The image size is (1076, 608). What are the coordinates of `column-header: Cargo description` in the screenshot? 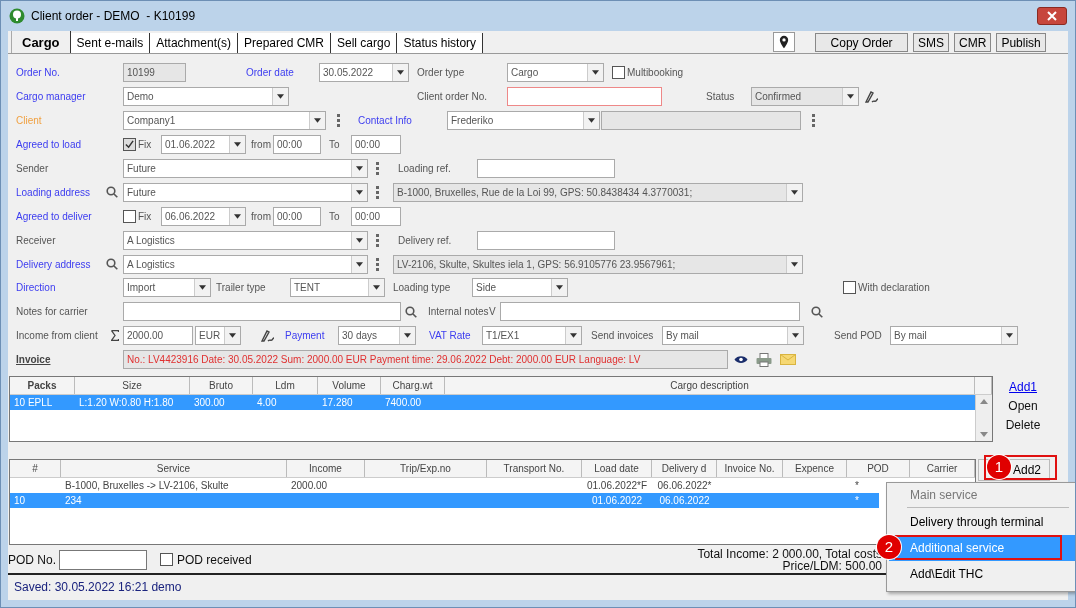 It's located at (710, 385).